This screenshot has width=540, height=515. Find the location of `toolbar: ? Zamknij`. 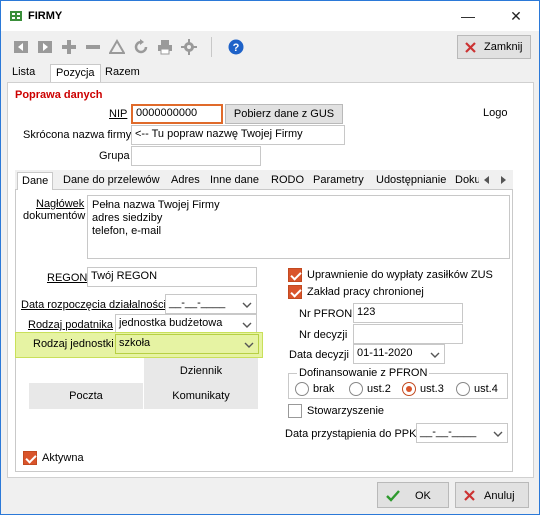

toolbar: ? Zamknij is located at coordinates (270, 47).